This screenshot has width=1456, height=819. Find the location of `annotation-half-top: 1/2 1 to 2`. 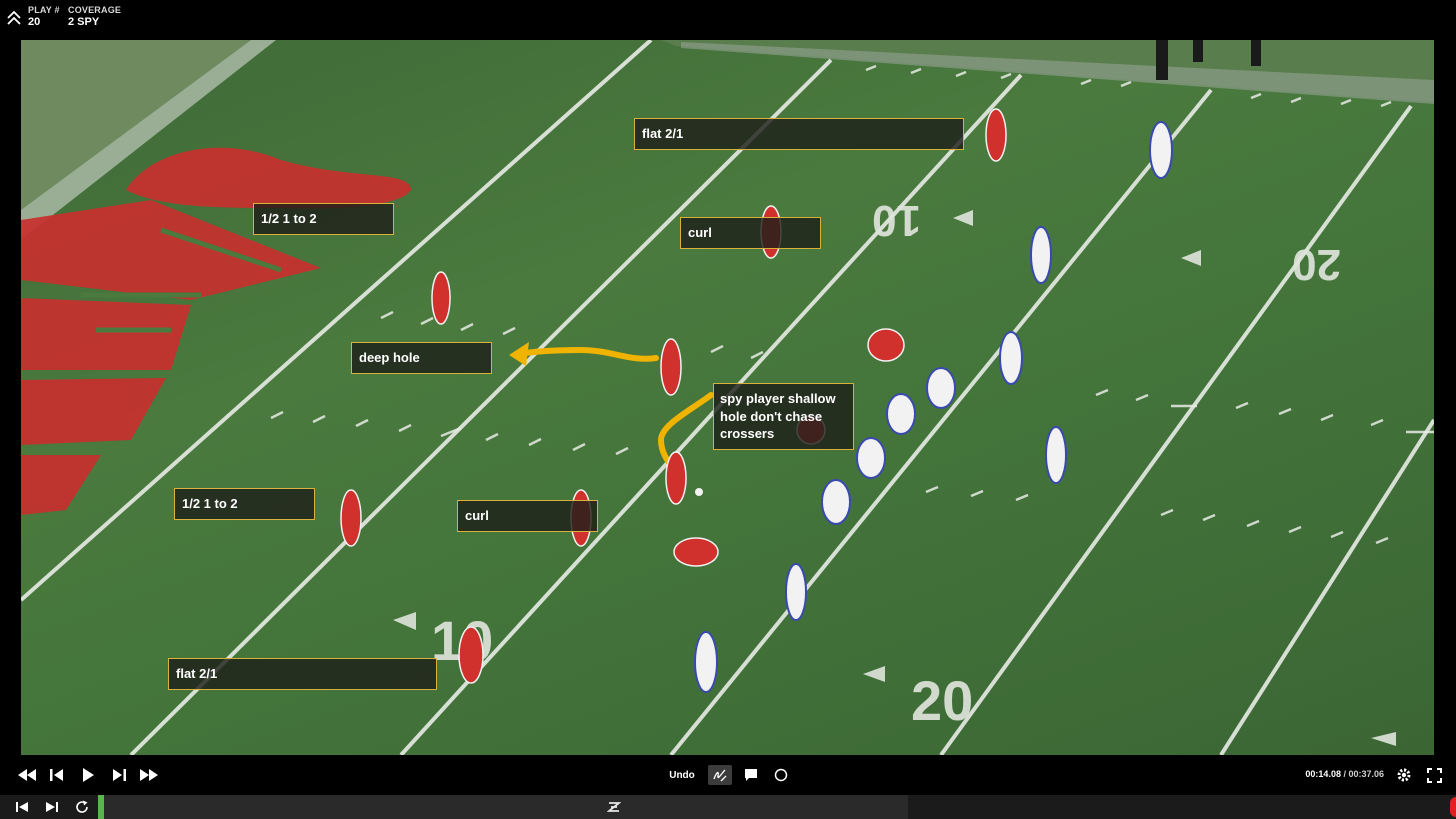

annotation-half-top: 1/2 1 to 2 is located at coordinates (323, 219).